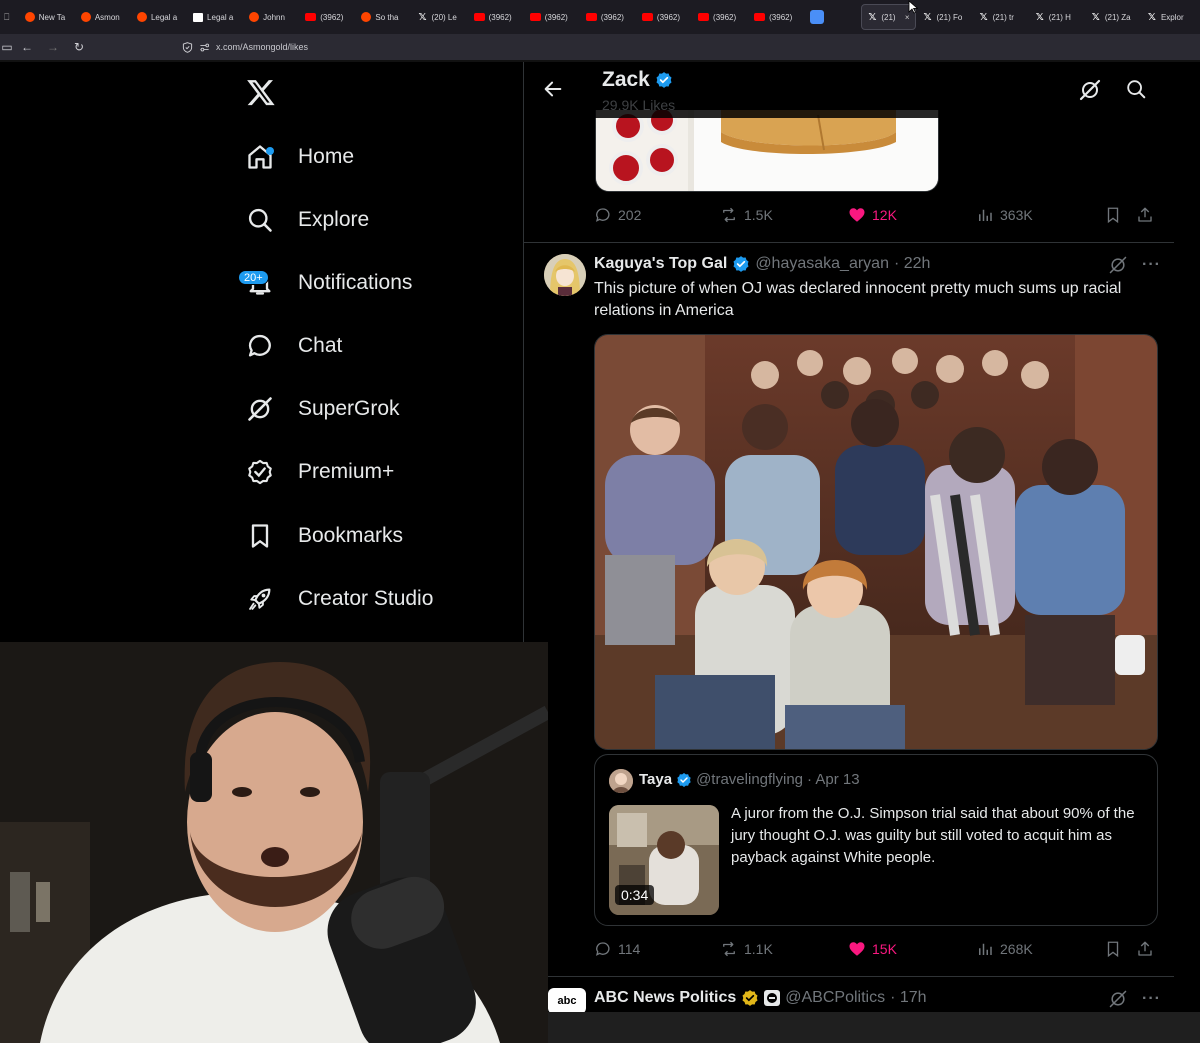  Describe the element at coordinates (204, 47) in the screenshot. I see `site-permissions-icon` at that location.